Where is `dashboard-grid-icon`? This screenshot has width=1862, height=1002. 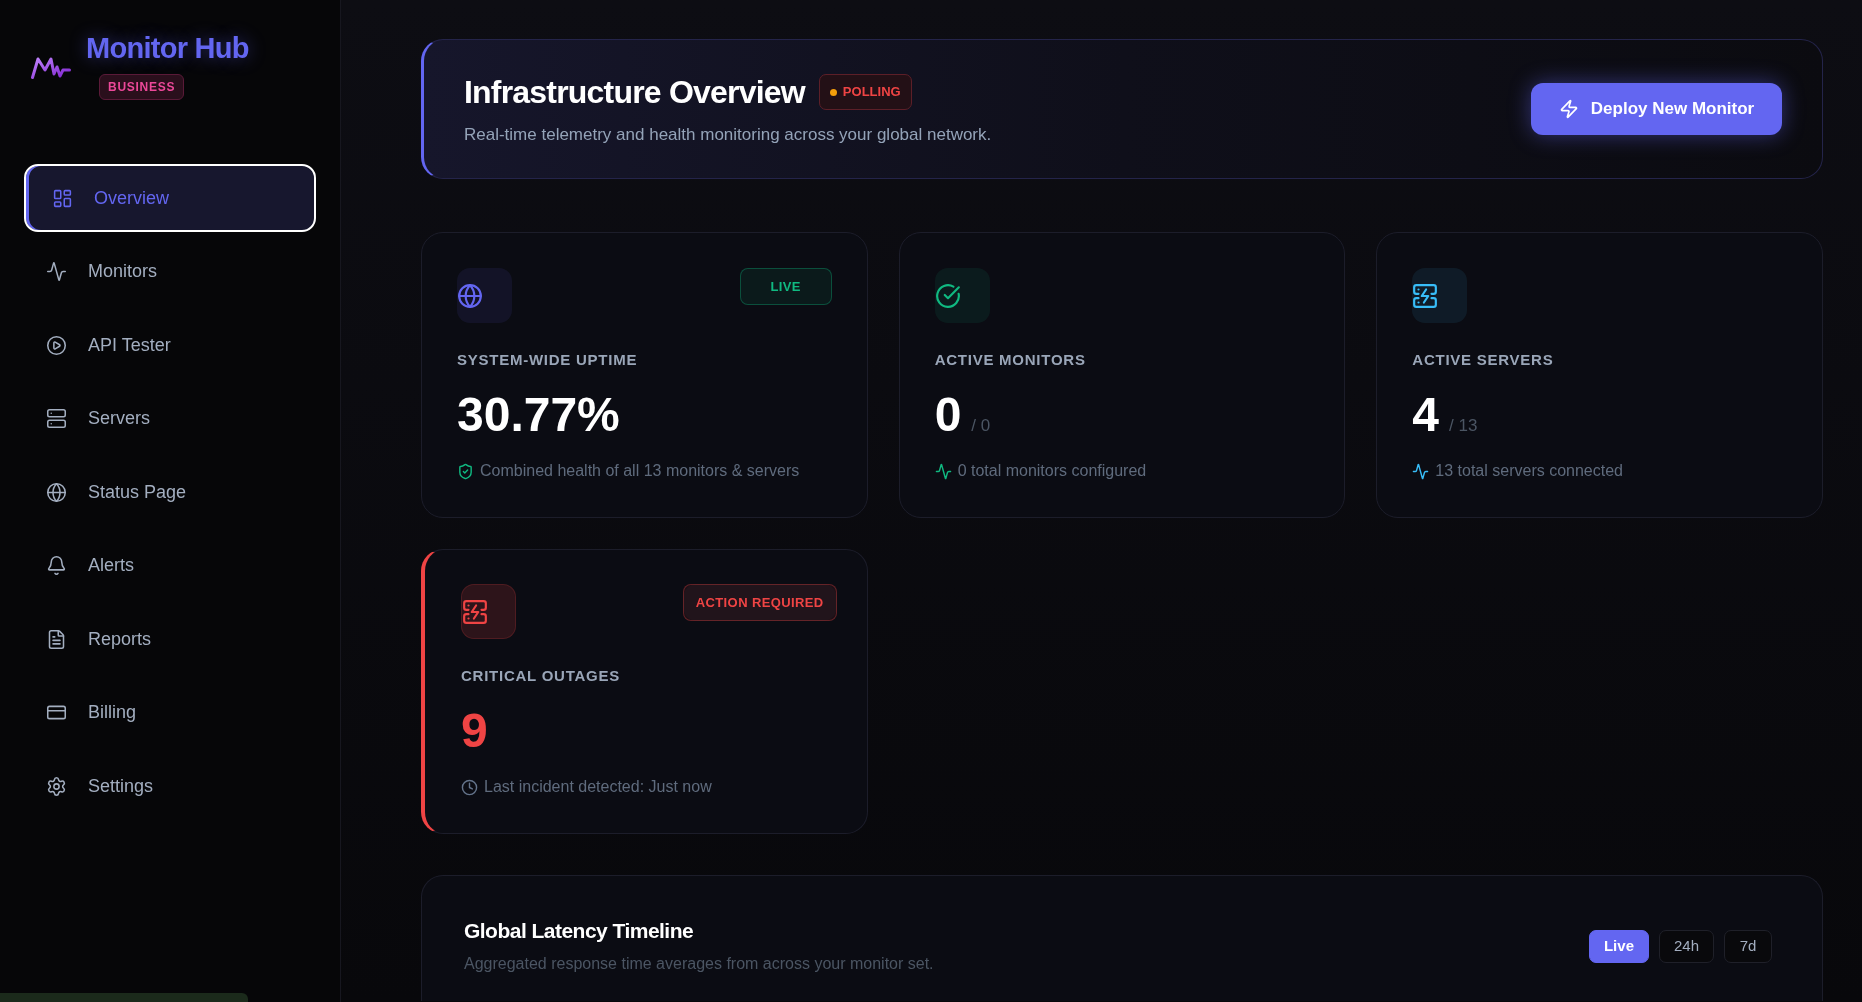
dashboard-grid-icon is located at coordinates (62, 198).